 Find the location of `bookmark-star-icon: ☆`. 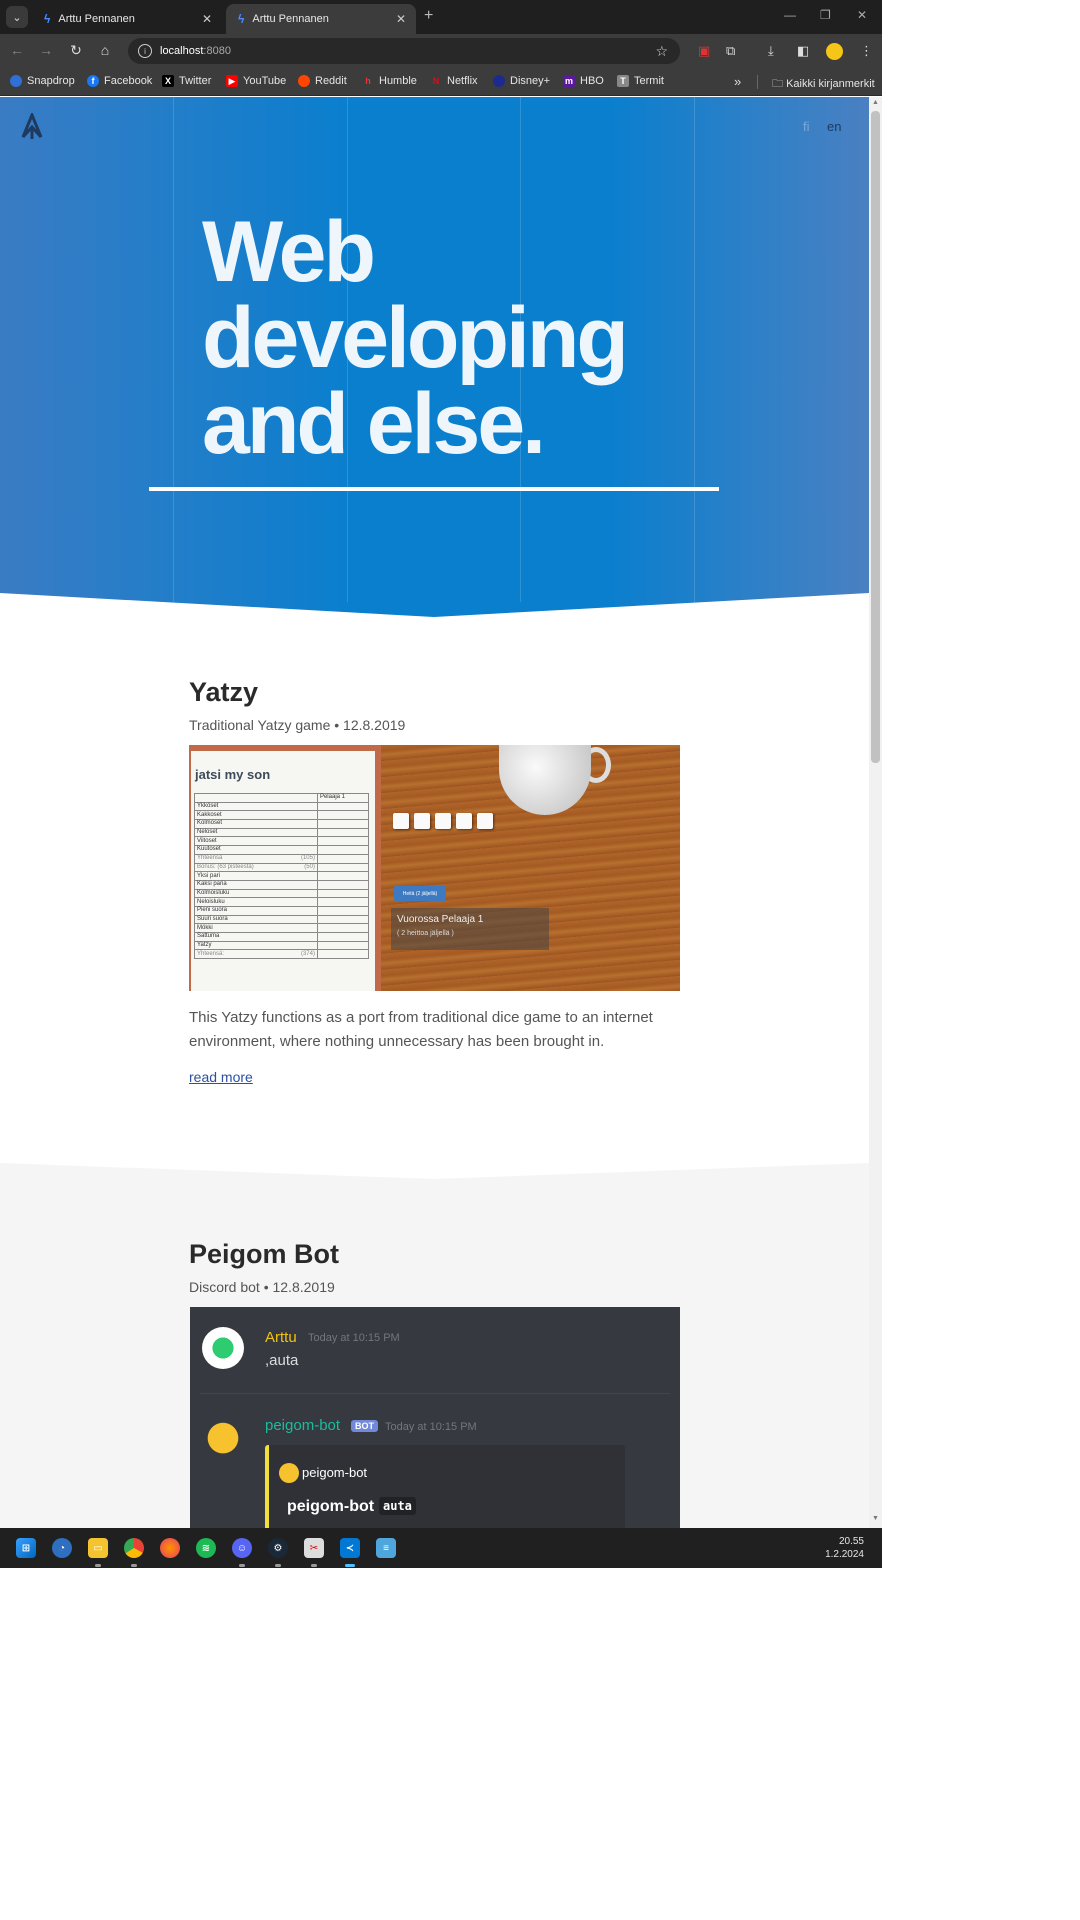

bookmark-star-icon: ☆ is located at coordinates (661, 51).